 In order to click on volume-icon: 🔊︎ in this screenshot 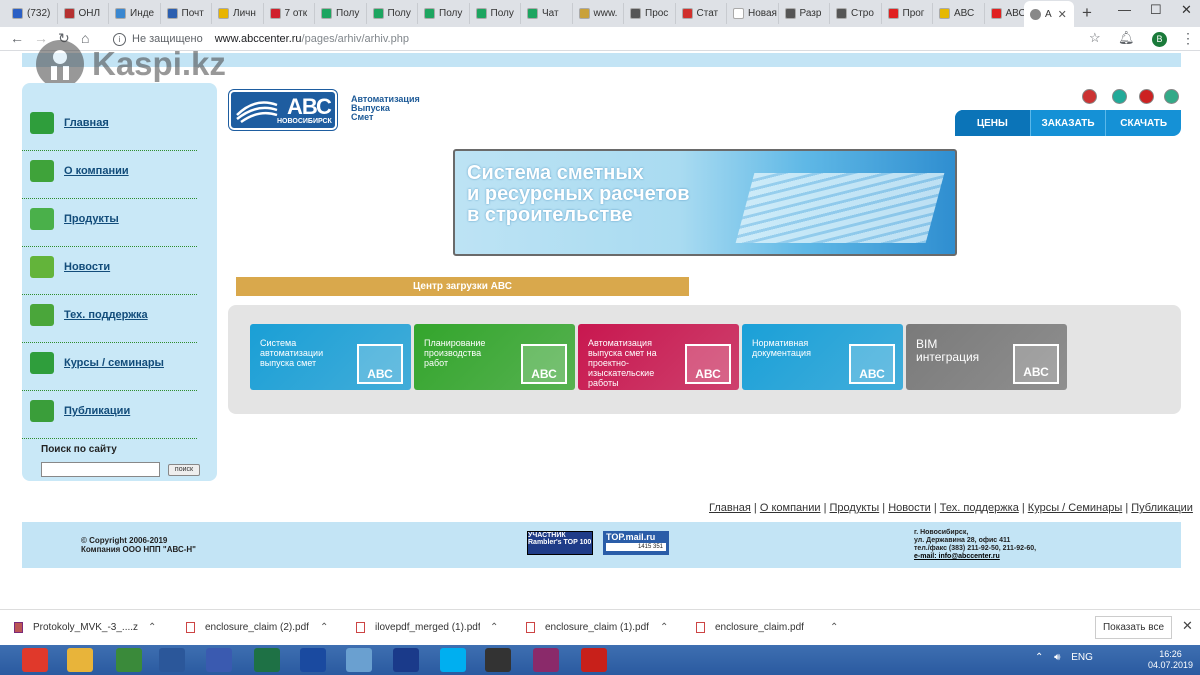, I will do `click(1057, 657)`.